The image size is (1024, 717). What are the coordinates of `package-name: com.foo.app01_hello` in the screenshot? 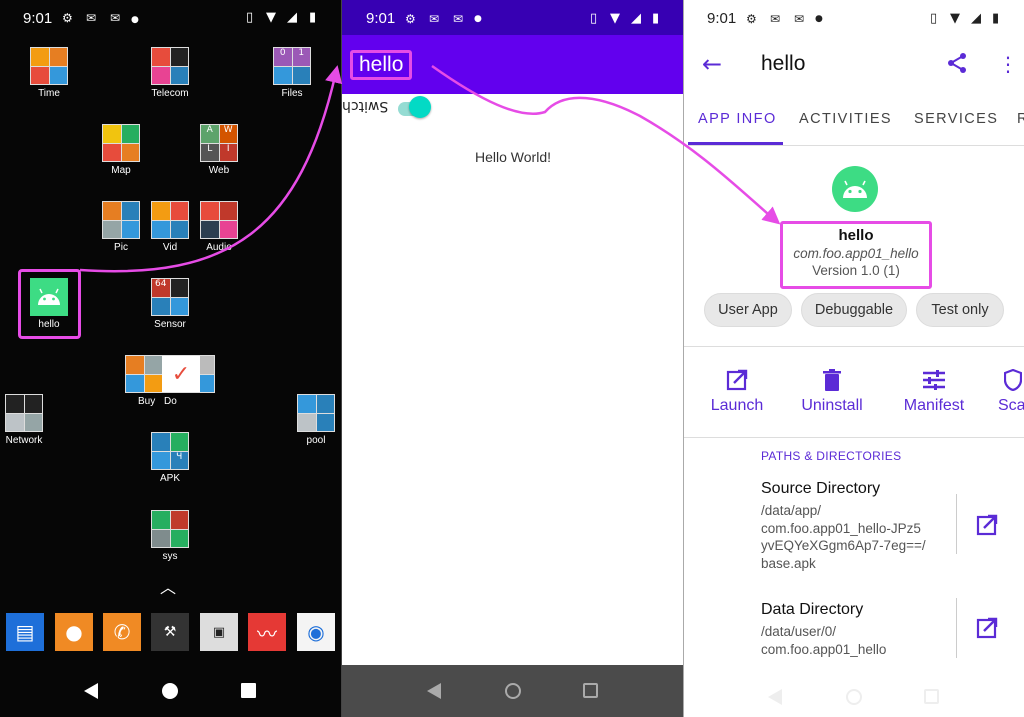 It's located at (856, 253).